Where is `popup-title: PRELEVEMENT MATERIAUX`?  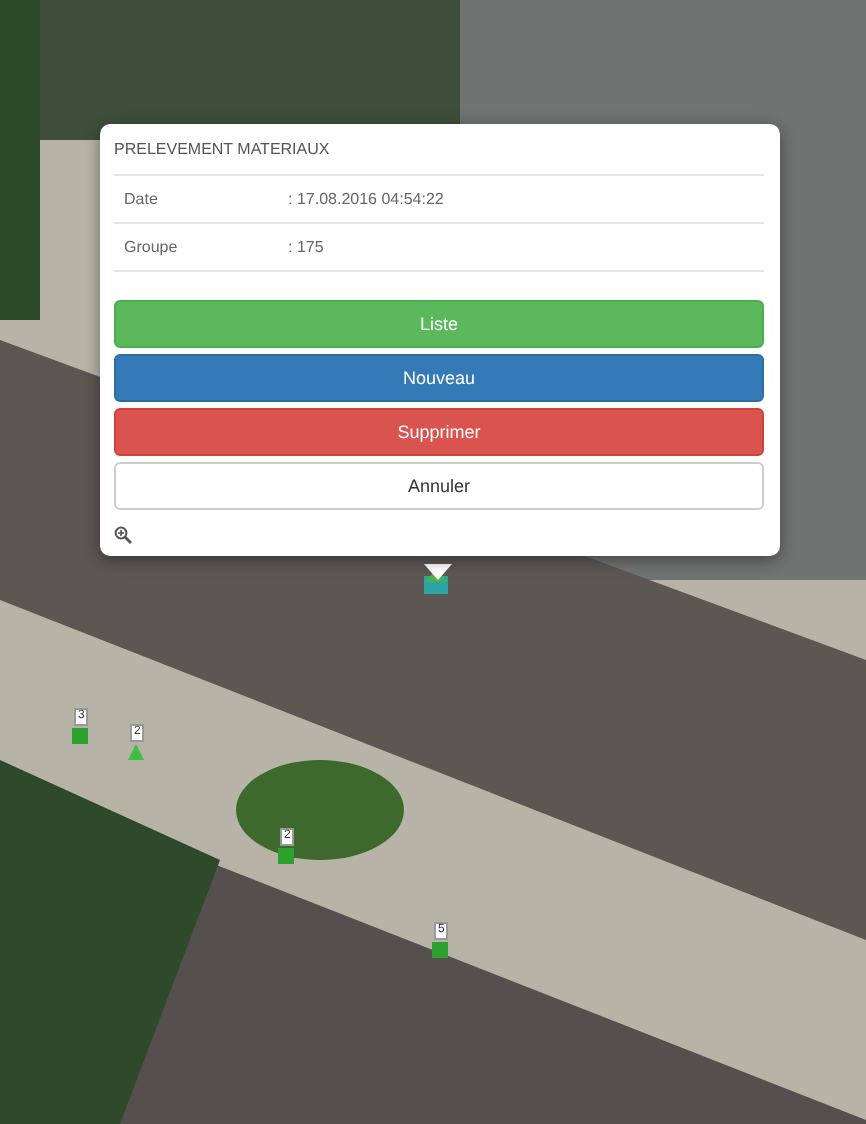 popup-title: PRELEVEMENT MATERIAUX is located at coordinates (439, 156).